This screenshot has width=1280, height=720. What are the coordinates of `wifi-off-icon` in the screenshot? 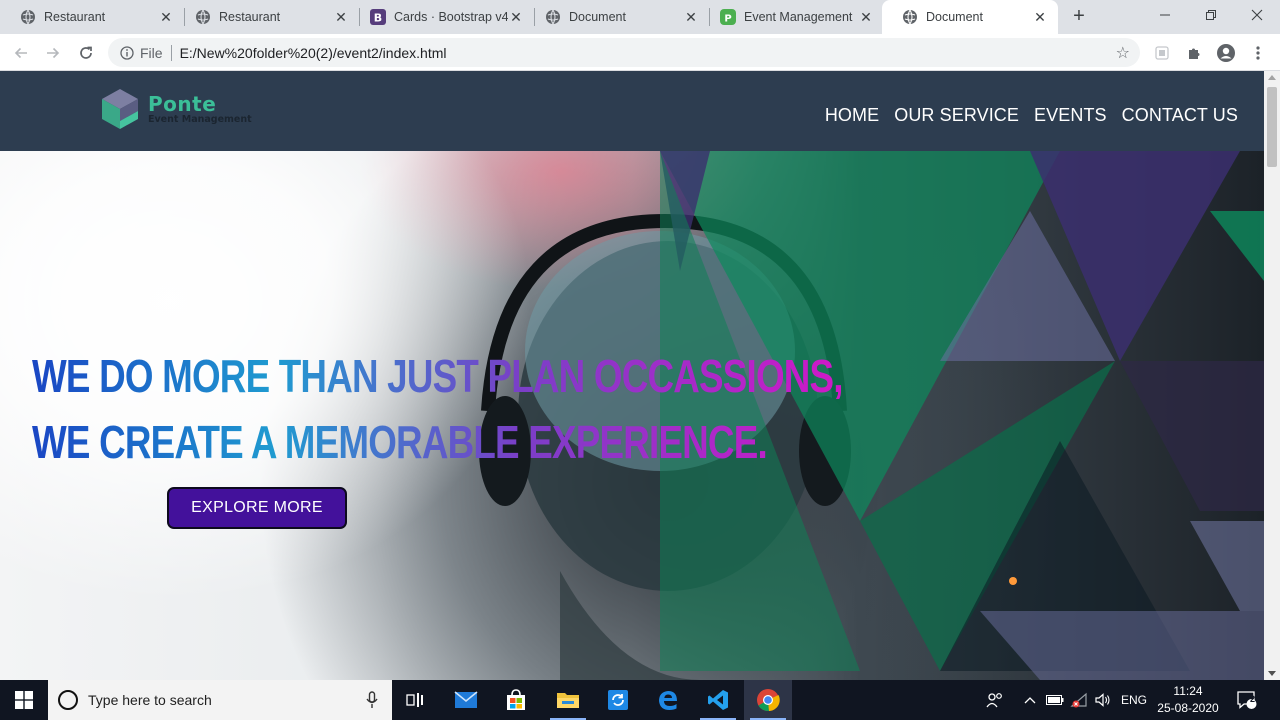 It's located at (1078, 700).